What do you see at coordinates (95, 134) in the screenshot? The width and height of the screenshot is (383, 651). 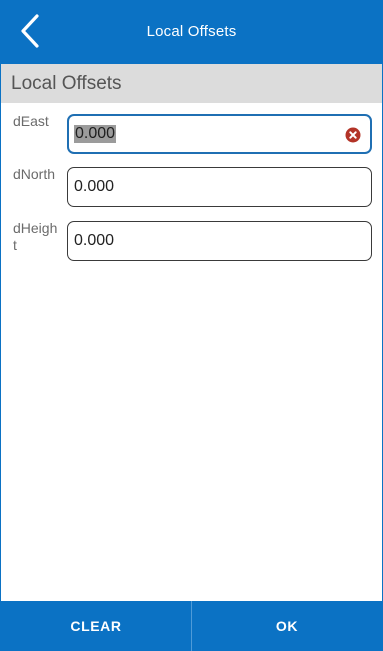 I see `deast-value: 0.000` at bounding box center [95, 134].